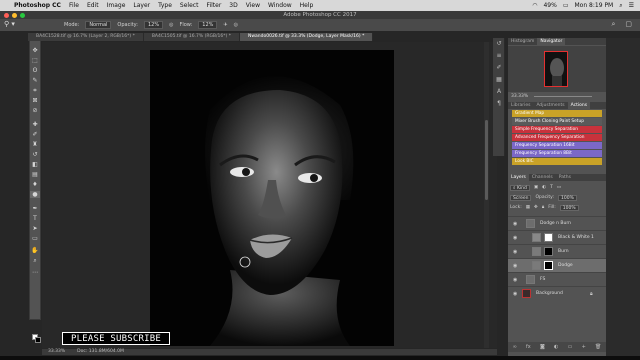  Describe the element at coordinates (35, 60) in the screenshot. I see `marquee-tool-icon: ⬚` at that location.